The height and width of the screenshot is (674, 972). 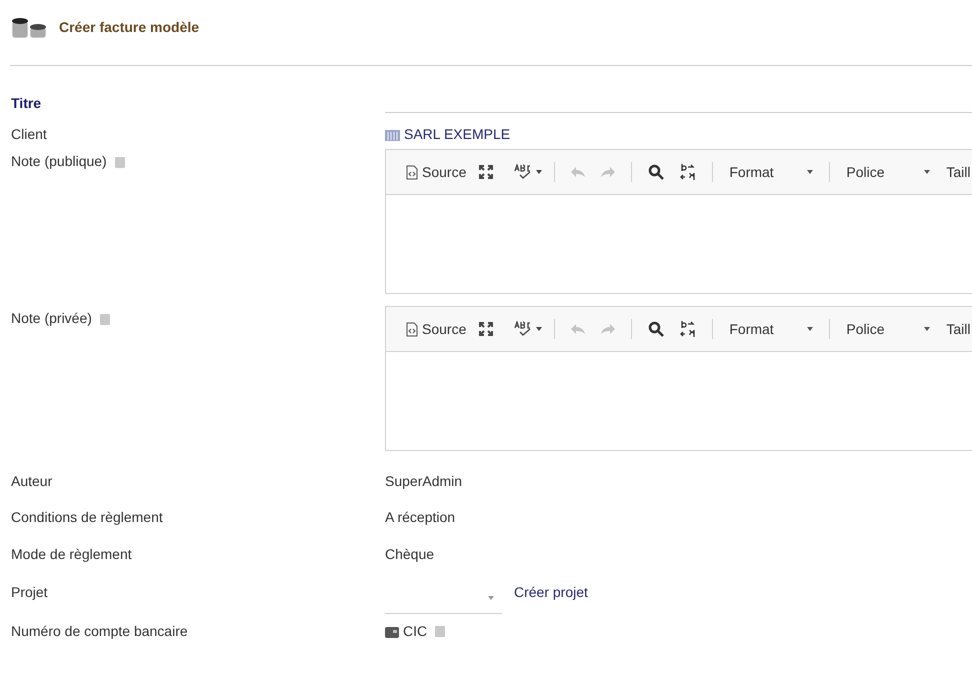 What do you see at coordinates (420, 518) in the screenshot?
I see `field-value: A réception` at bounding box center [420, 518].